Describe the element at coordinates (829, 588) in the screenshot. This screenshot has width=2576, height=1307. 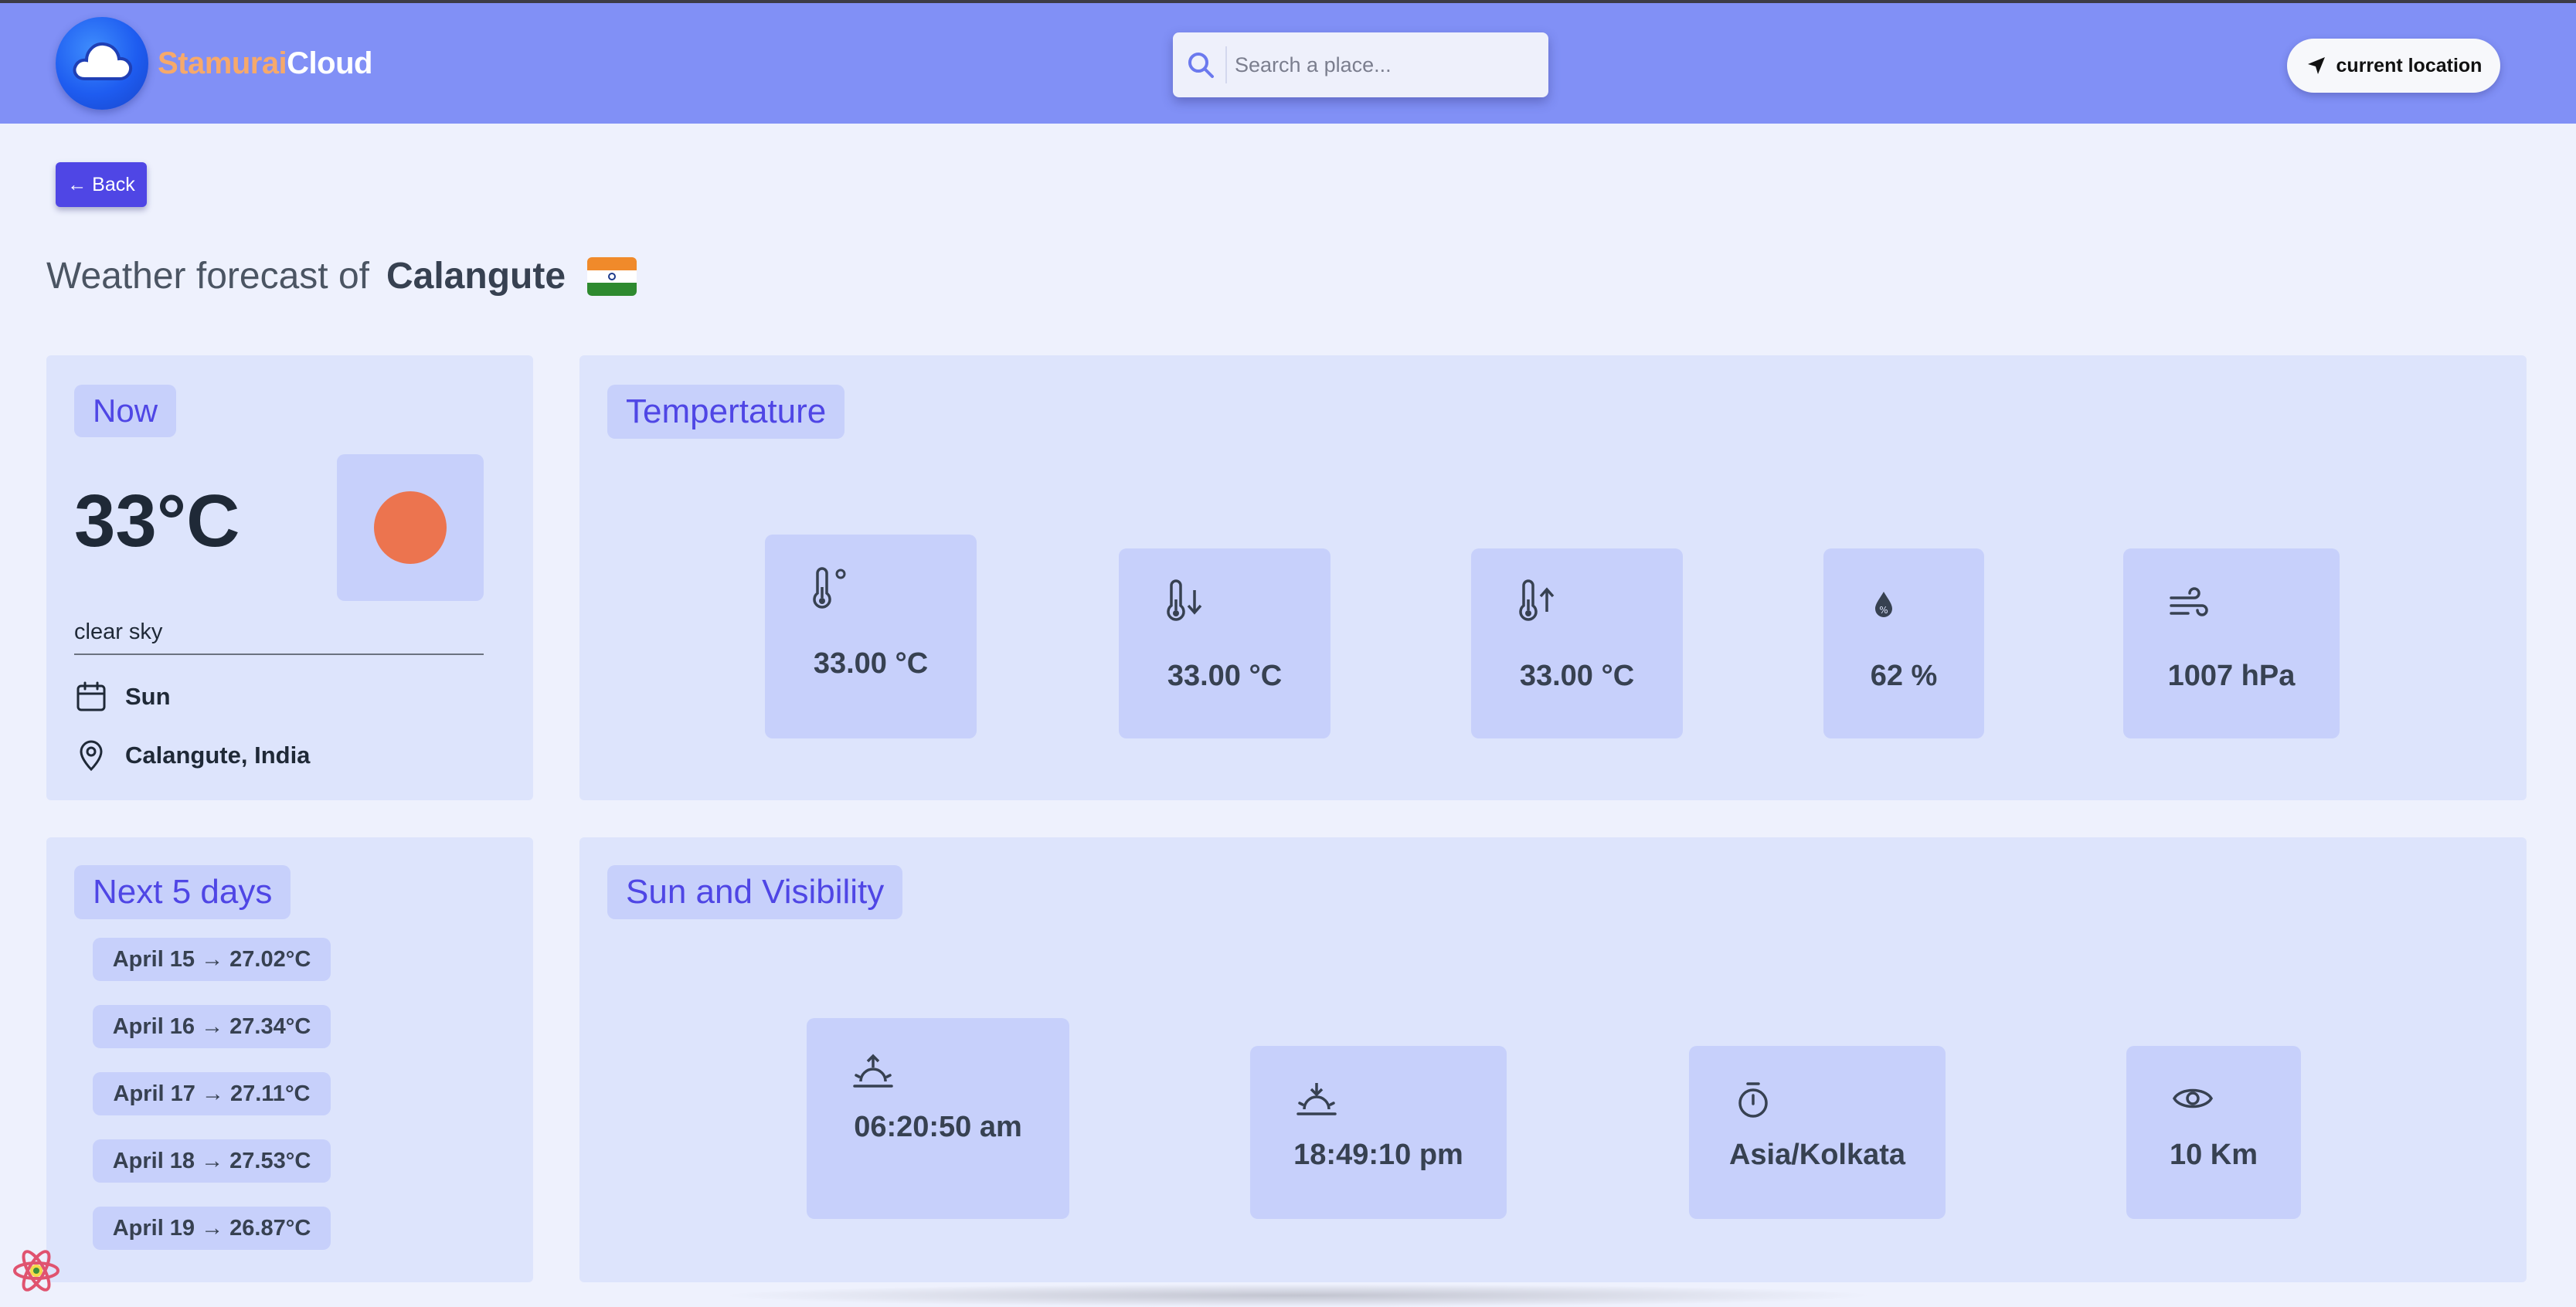
I see `thermometer-degree-icon` at that location.